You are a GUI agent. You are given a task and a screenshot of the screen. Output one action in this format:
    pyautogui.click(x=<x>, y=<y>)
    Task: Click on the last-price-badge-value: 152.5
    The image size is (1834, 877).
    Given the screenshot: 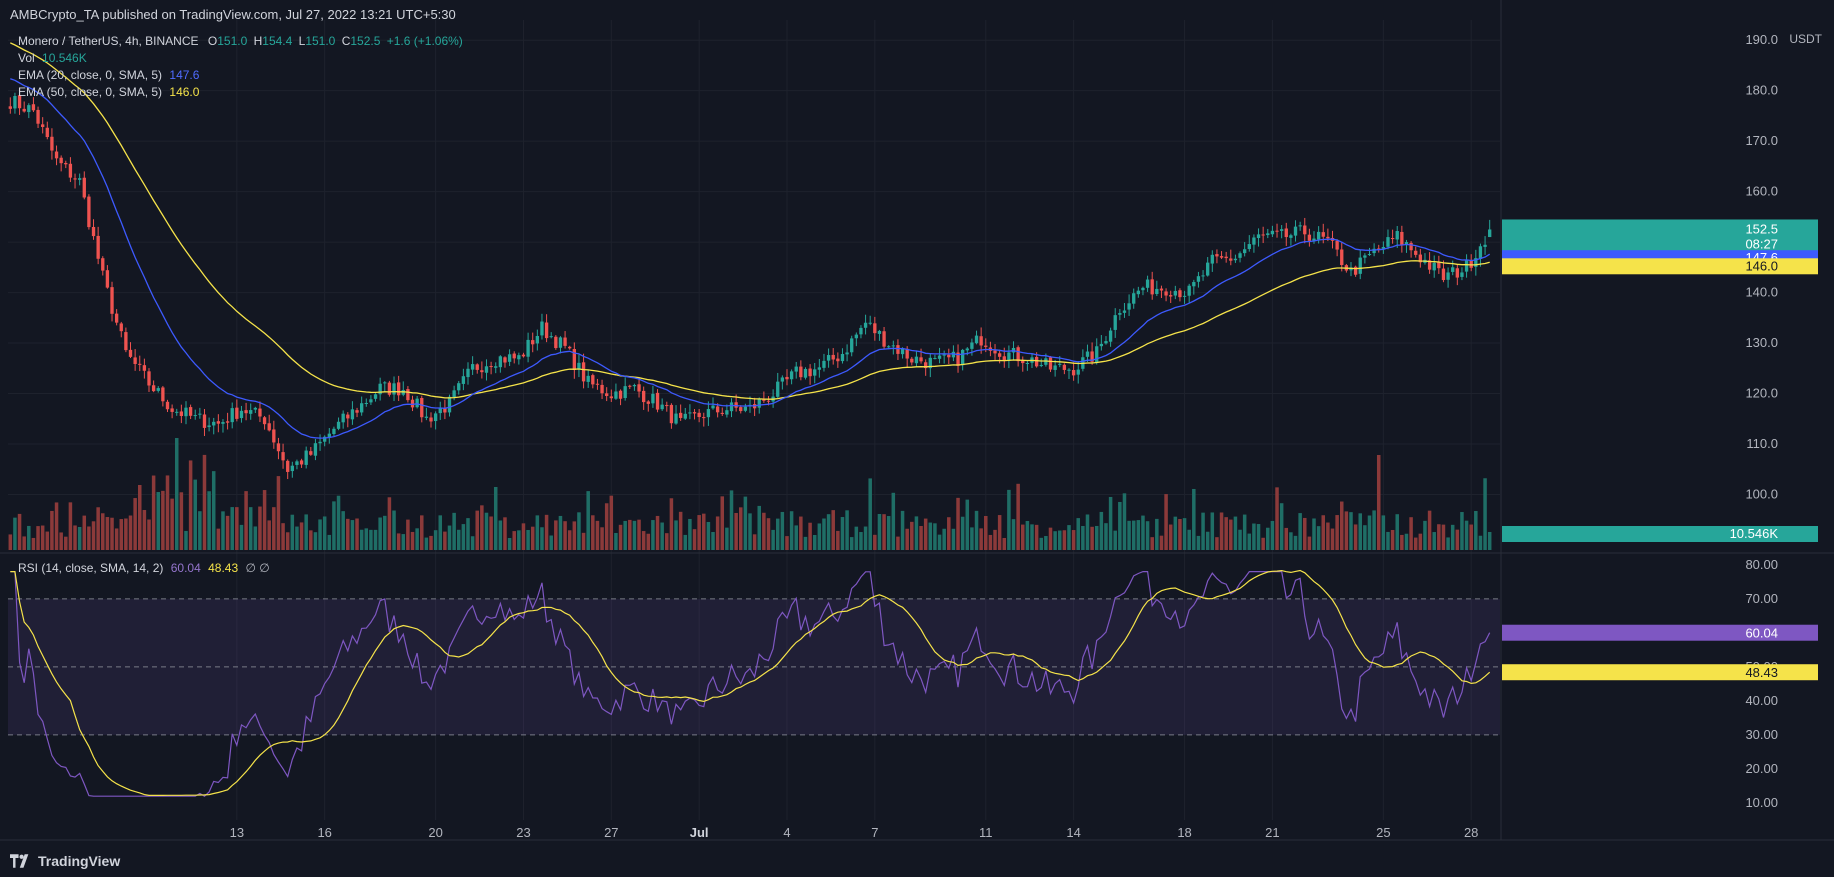 What is the action you would take?
    pyautogui.click(x=1761, y=228)
    